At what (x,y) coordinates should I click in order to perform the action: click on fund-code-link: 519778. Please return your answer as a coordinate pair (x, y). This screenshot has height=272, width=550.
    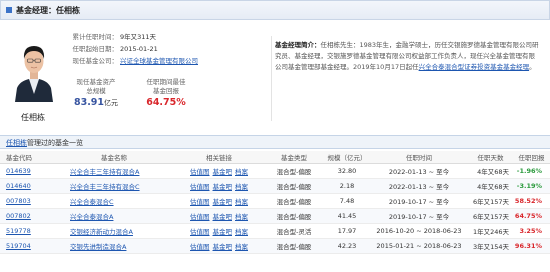
    Looking at the image, I should click on (18, 231).